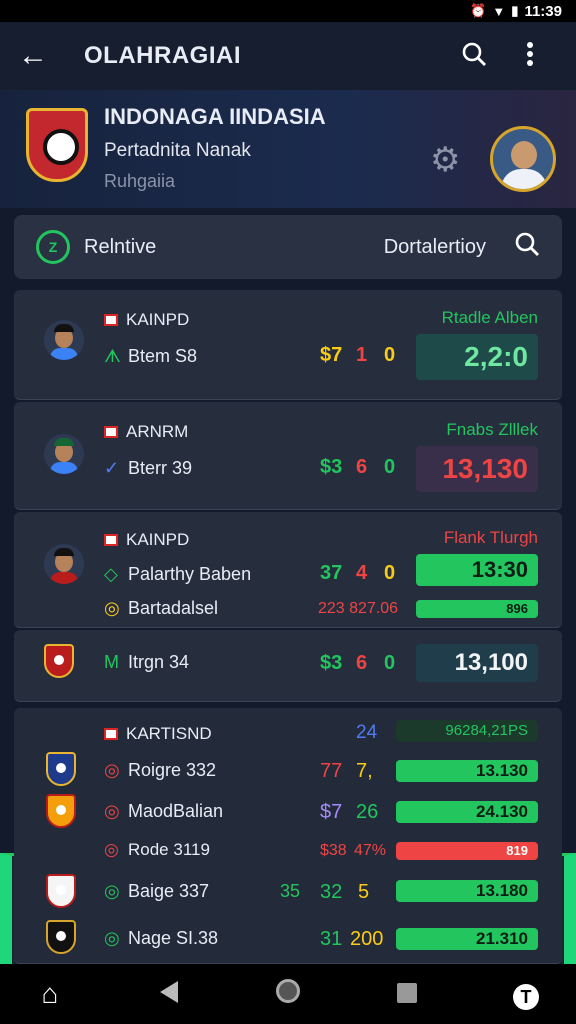  Describe the element at coordinates (515, 10) in the screenshot. I see `battery-icon: ▮` at that location.